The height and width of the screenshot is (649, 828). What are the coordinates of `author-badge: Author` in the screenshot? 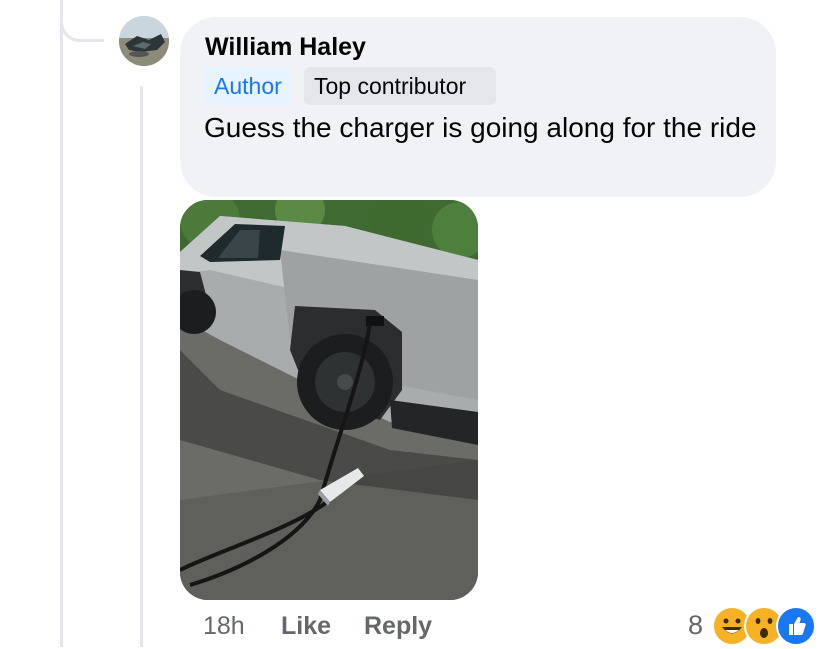 It's located at (247, 86).